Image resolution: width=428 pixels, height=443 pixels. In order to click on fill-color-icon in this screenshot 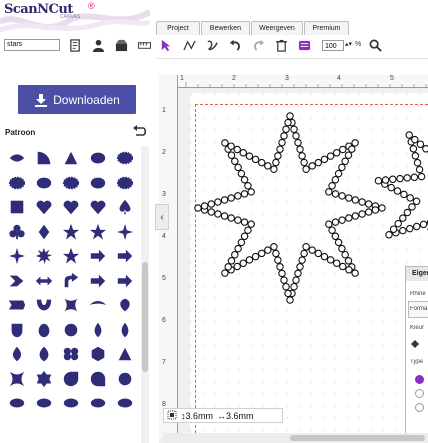, I will do `click(415, 342)`.